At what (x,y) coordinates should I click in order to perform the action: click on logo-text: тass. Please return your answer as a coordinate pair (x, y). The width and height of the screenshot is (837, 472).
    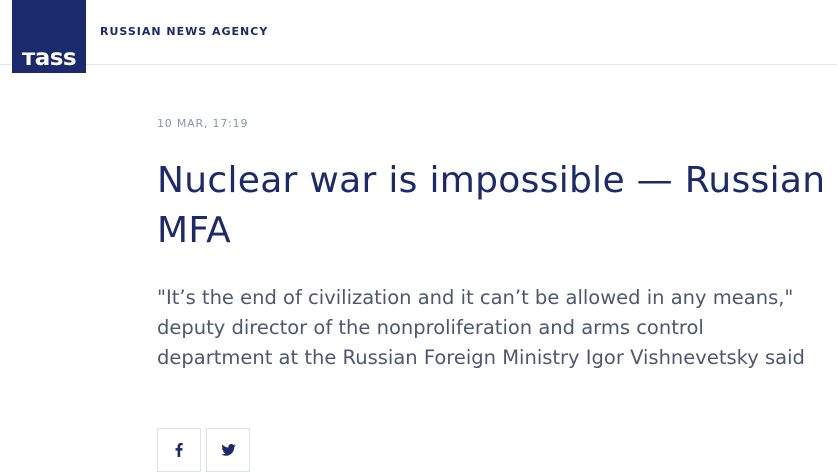
    Looking at the image, I should click on (49, 58).